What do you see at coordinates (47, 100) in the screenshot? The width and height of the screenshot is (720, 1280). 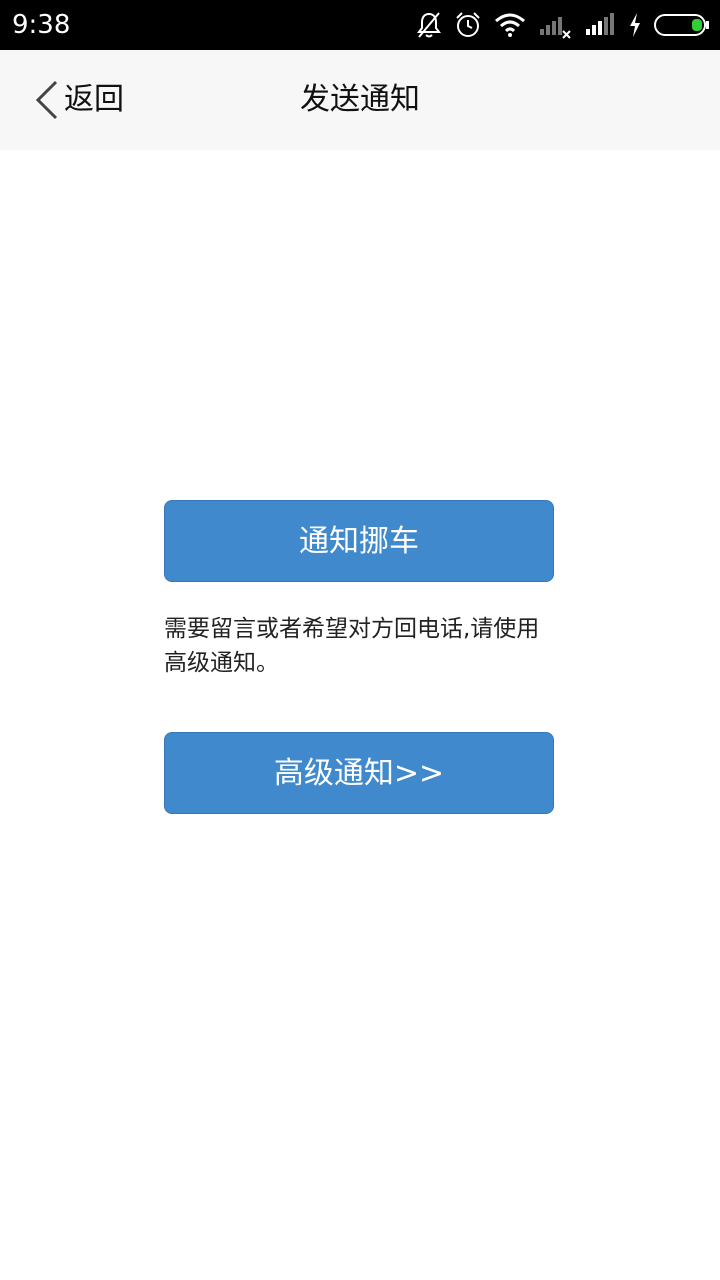 I see `chevron-left-icon` at bounding box center [47, 100].